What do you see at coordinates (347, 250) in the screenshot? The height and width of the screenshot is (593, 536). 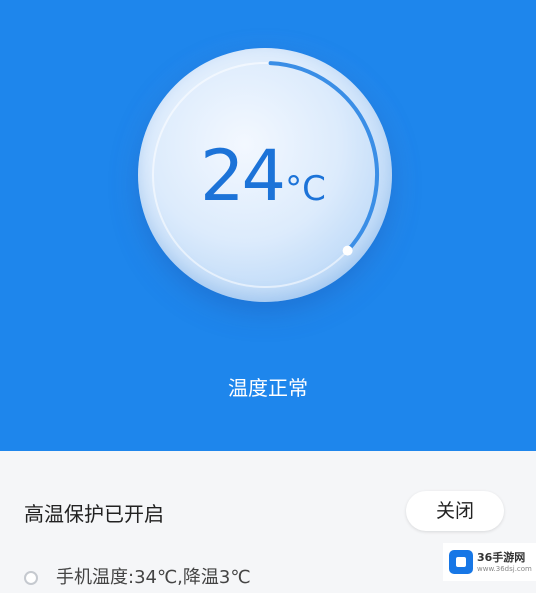 I see `dial-progress-knob` at bounding box center [347, 250].